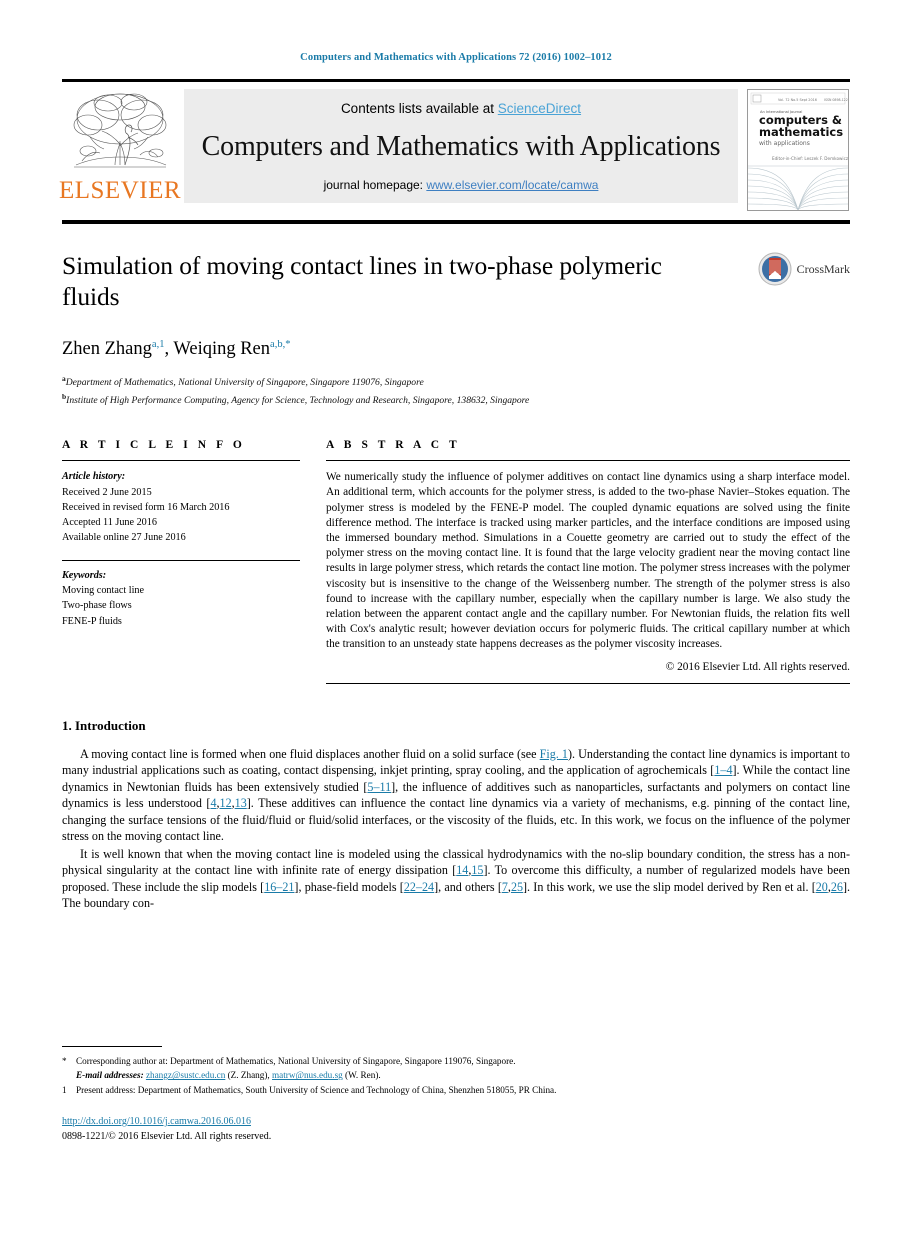  I want to click on history-available-online: Available online 27 June 2016, so click(124, 538).